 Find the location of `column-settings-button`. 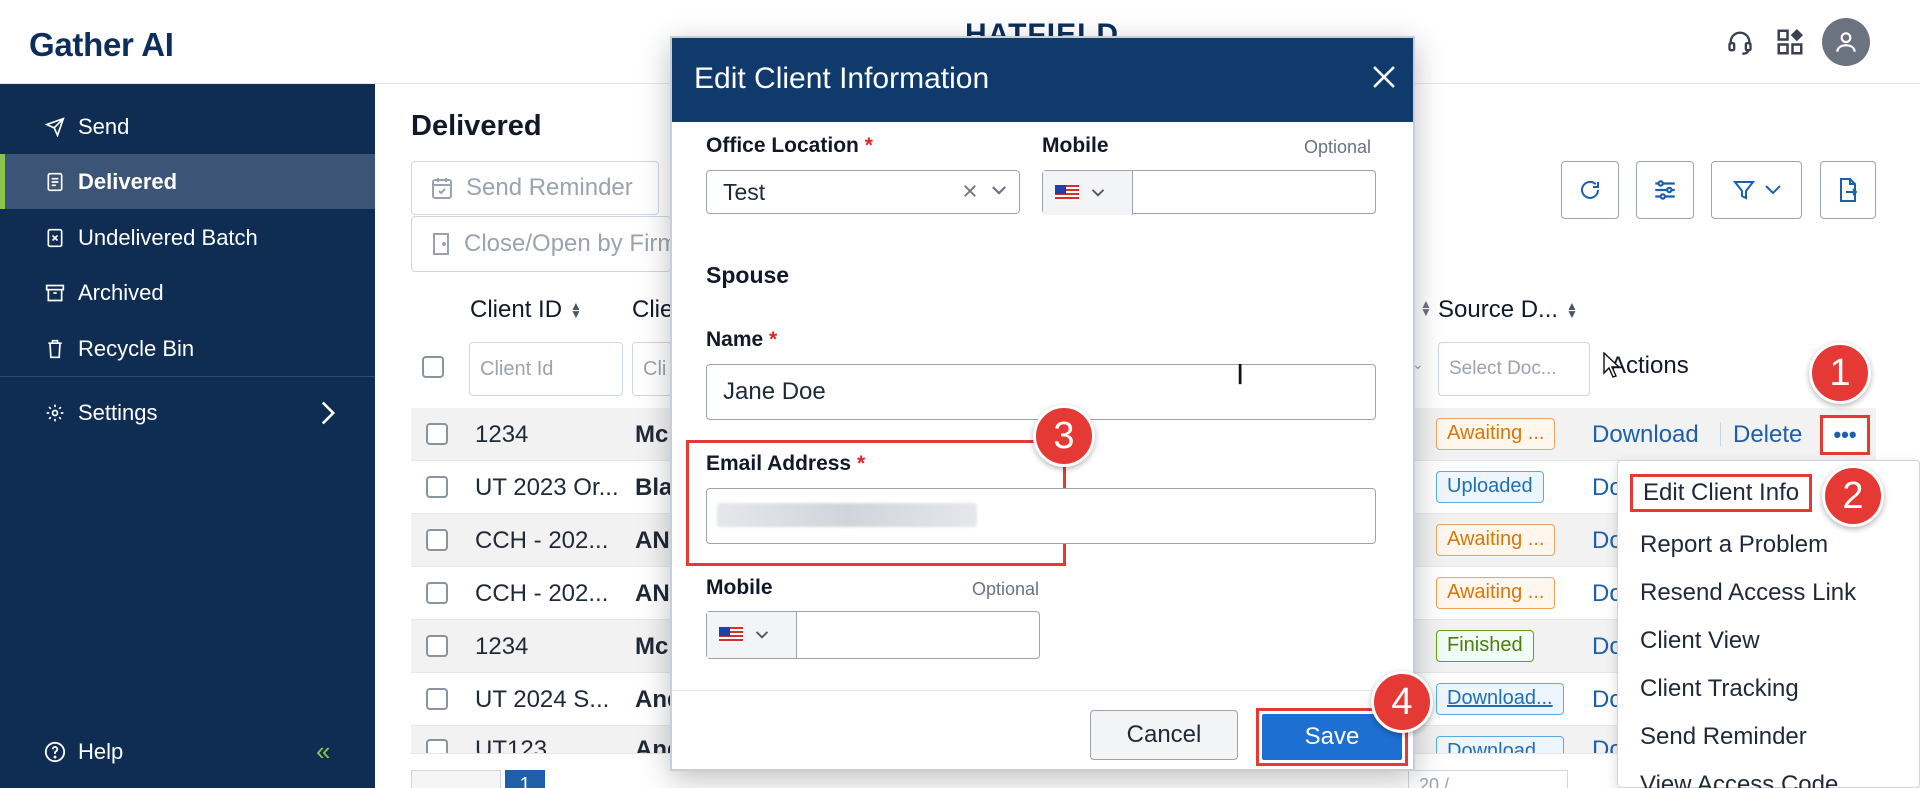

column-settings-button is located at coordinates (1665, 190).